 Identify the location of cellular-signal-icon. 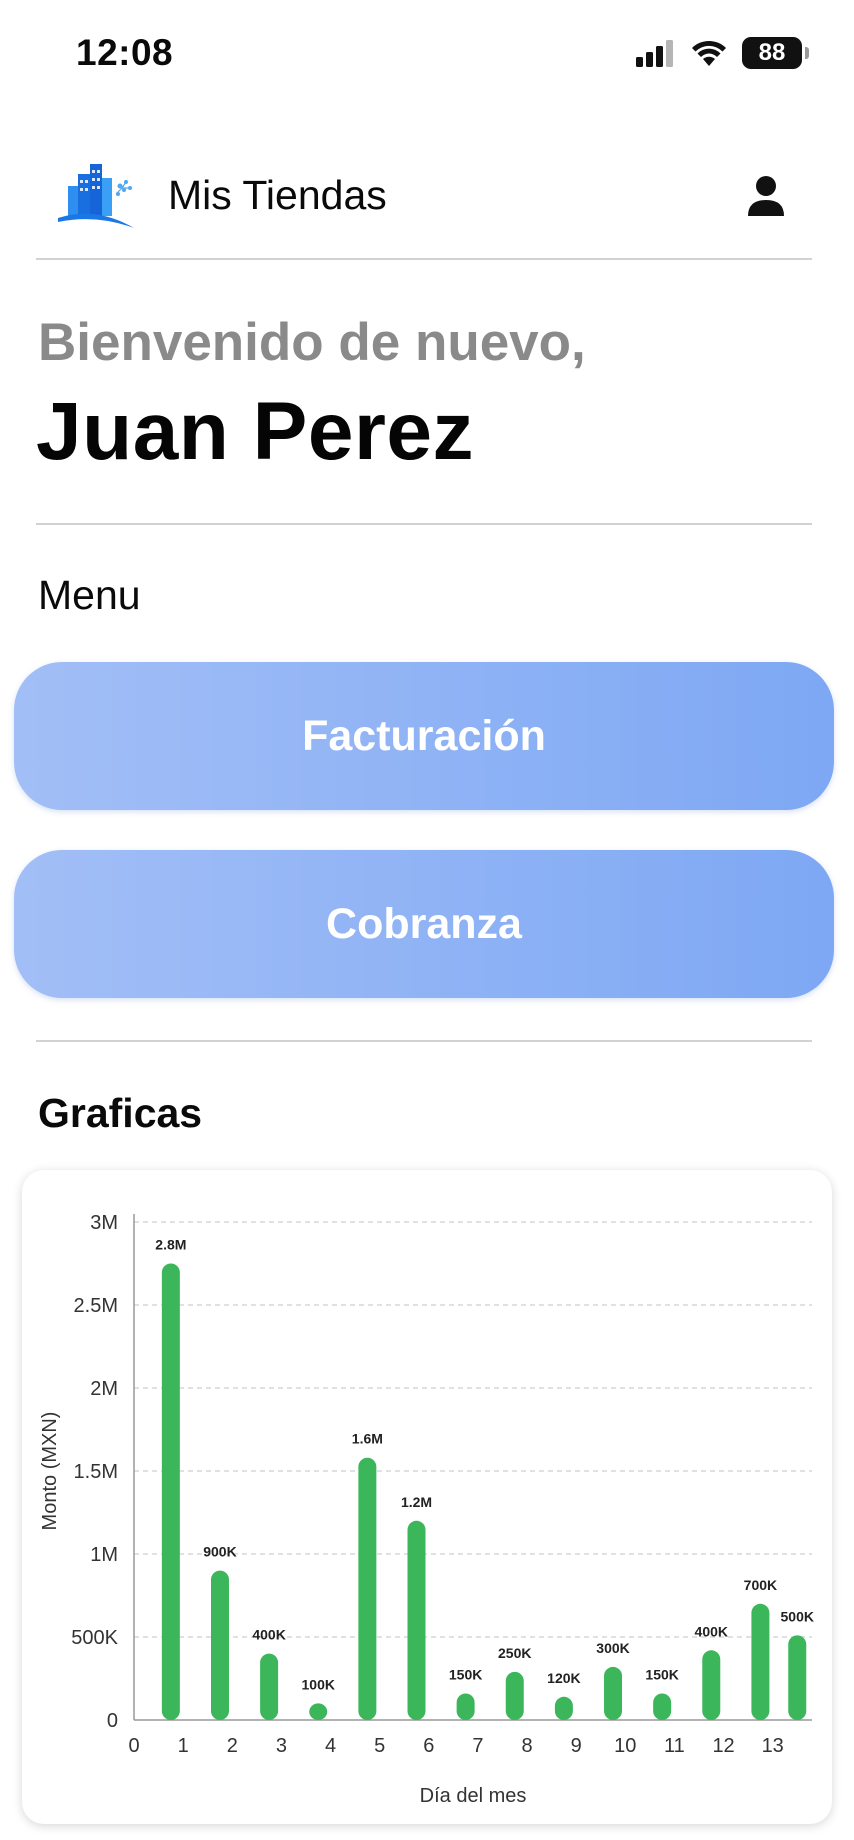
(654, 53).